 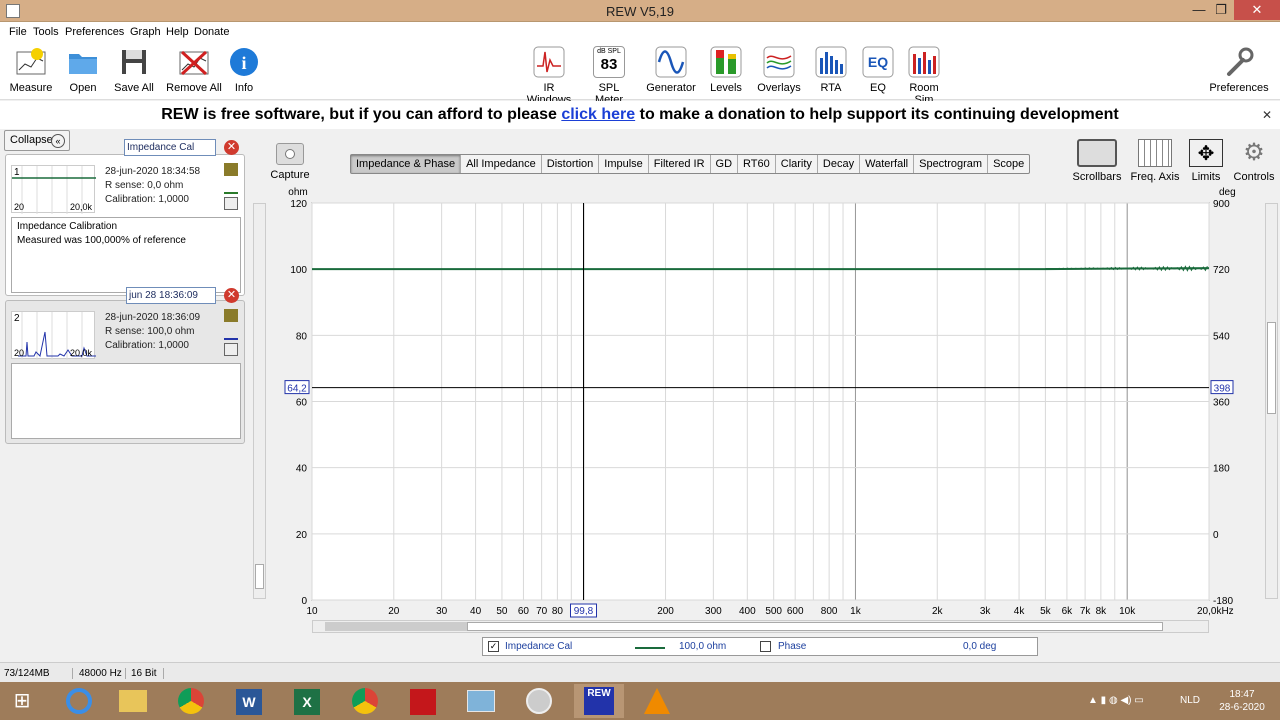 What do you see at coordinates (22, 701) in the screenshot?
I see `windows-start-icon: ⊞` at bounding box center [22, 701].